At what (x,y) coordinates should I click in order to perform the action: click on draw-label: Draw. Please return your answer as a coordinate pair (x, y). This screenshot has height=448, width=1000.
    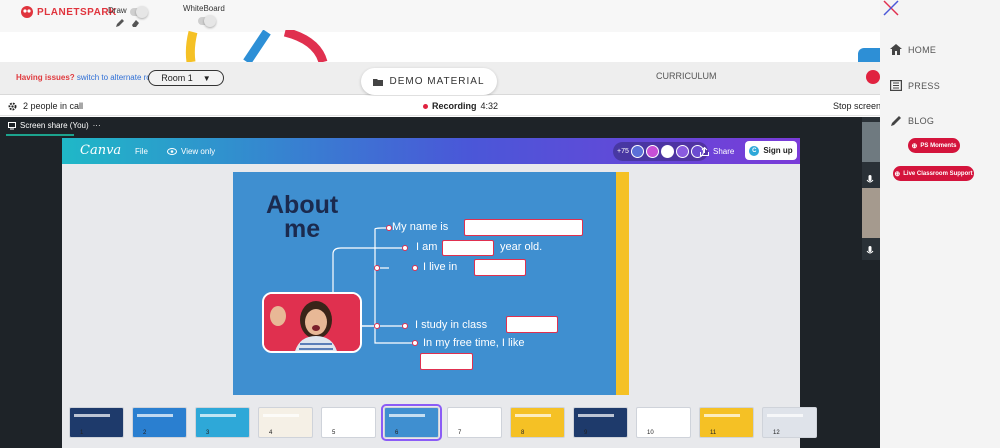
    Looking at the image, I should click on (117, 10).